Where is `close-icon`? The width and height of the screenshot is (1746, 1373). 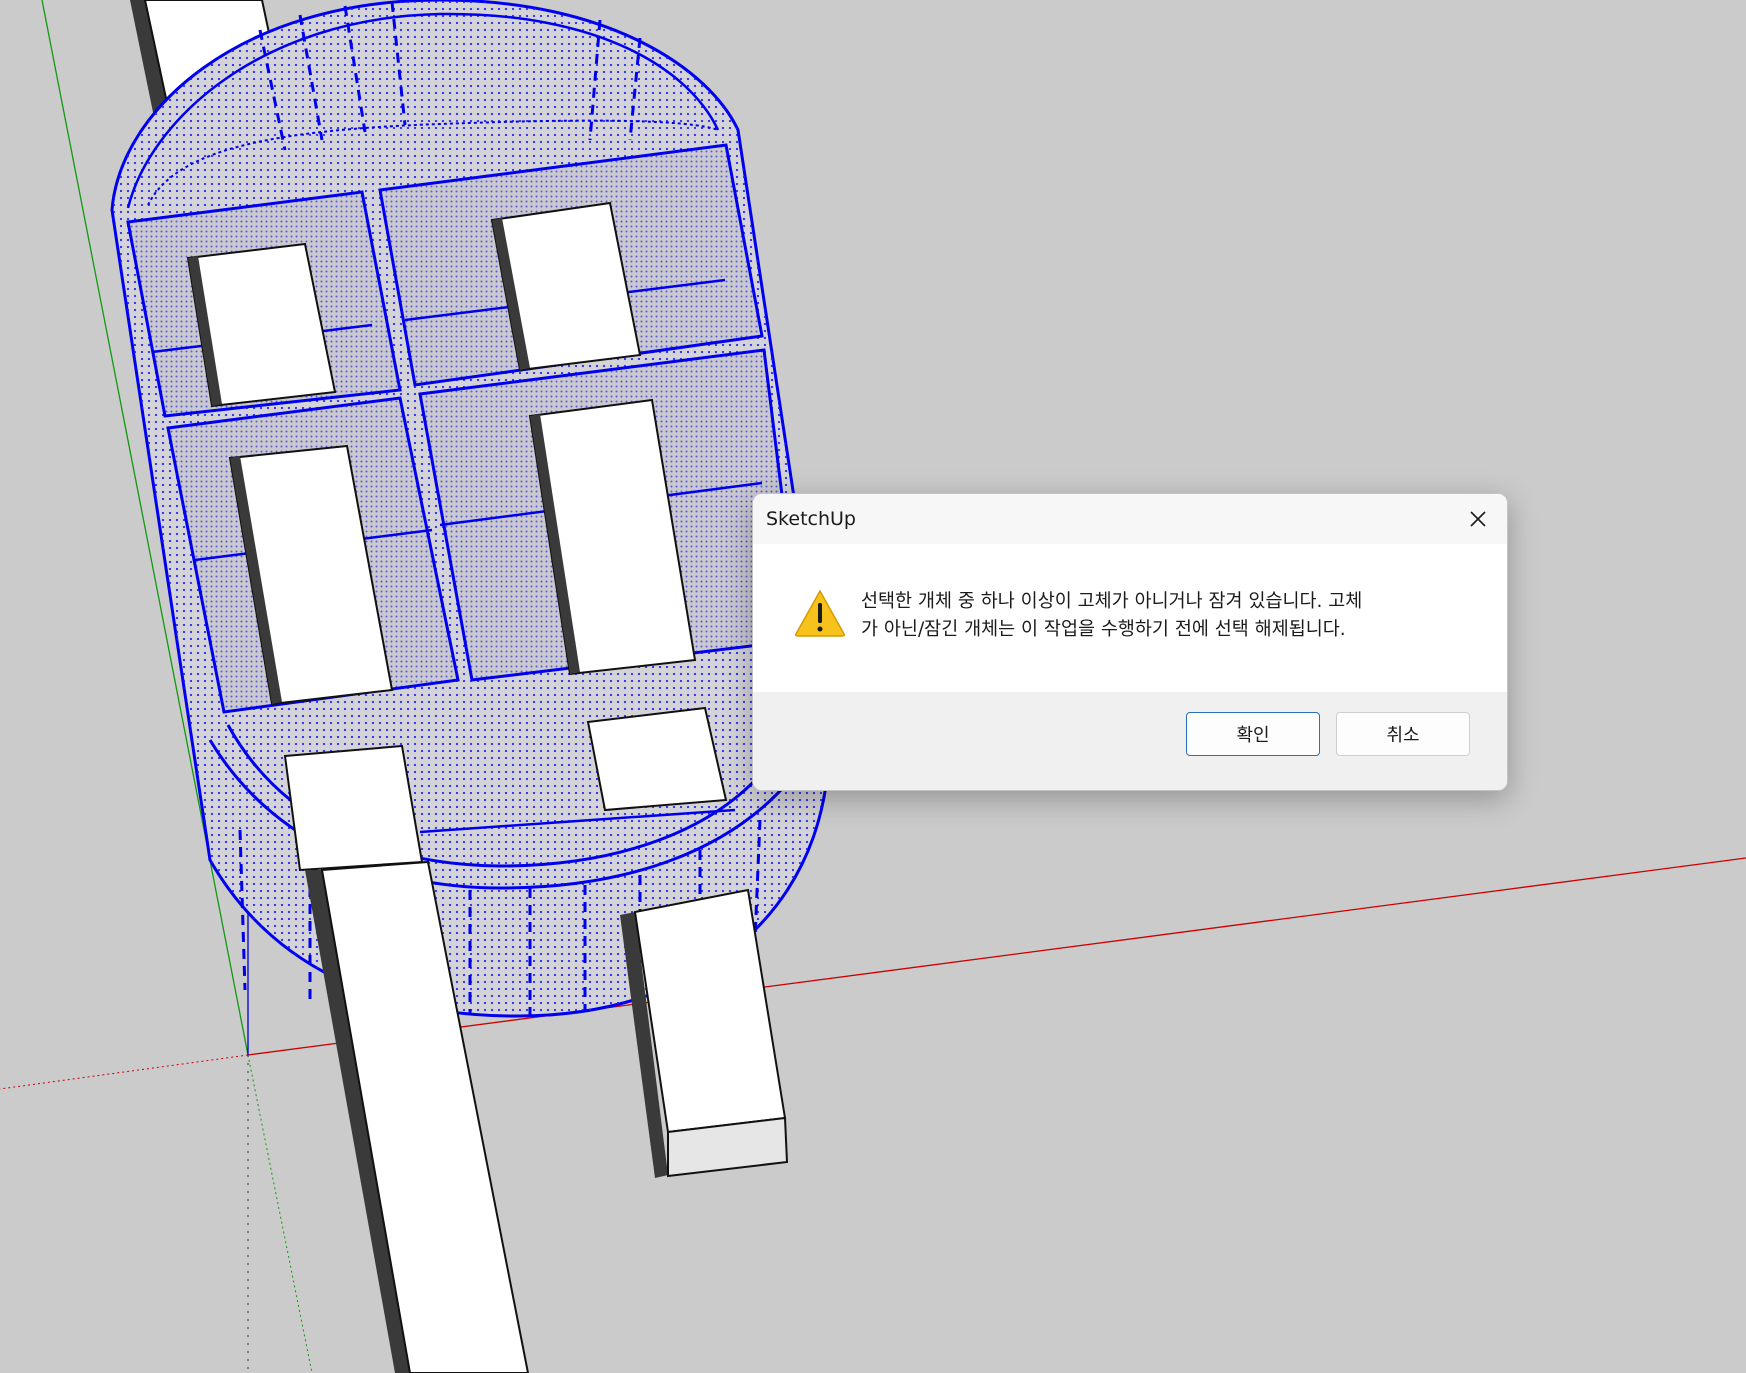 close-icon is located at coordinates (1478, 519).